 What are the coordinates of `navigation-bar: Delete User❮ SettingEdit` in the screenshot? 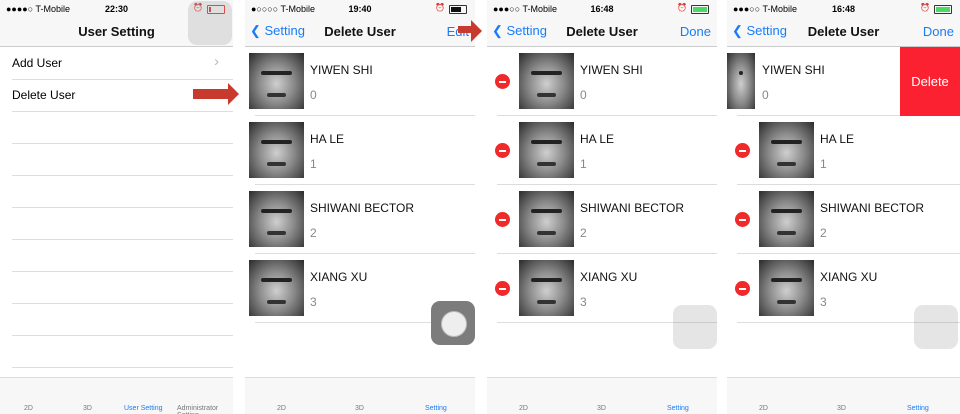 It's located at (360, 32).